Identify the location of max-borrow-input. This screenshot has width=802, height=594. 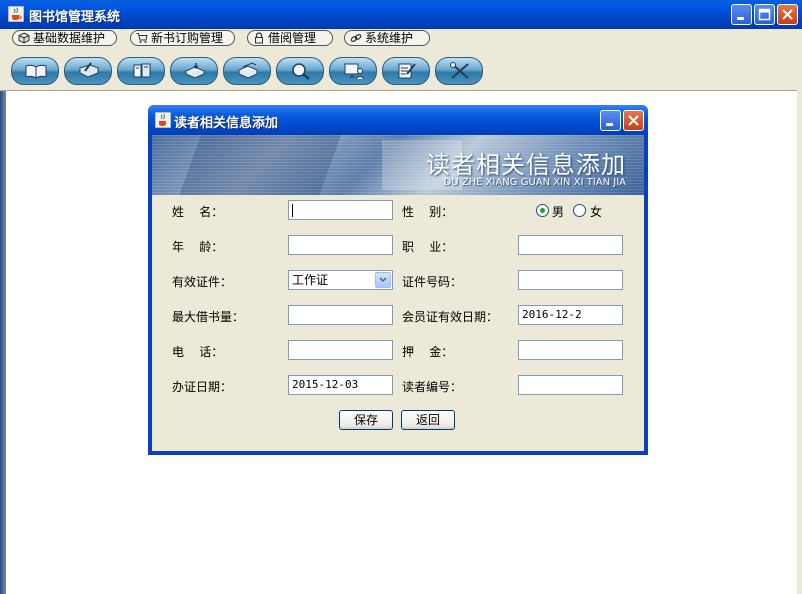
(340, 315).